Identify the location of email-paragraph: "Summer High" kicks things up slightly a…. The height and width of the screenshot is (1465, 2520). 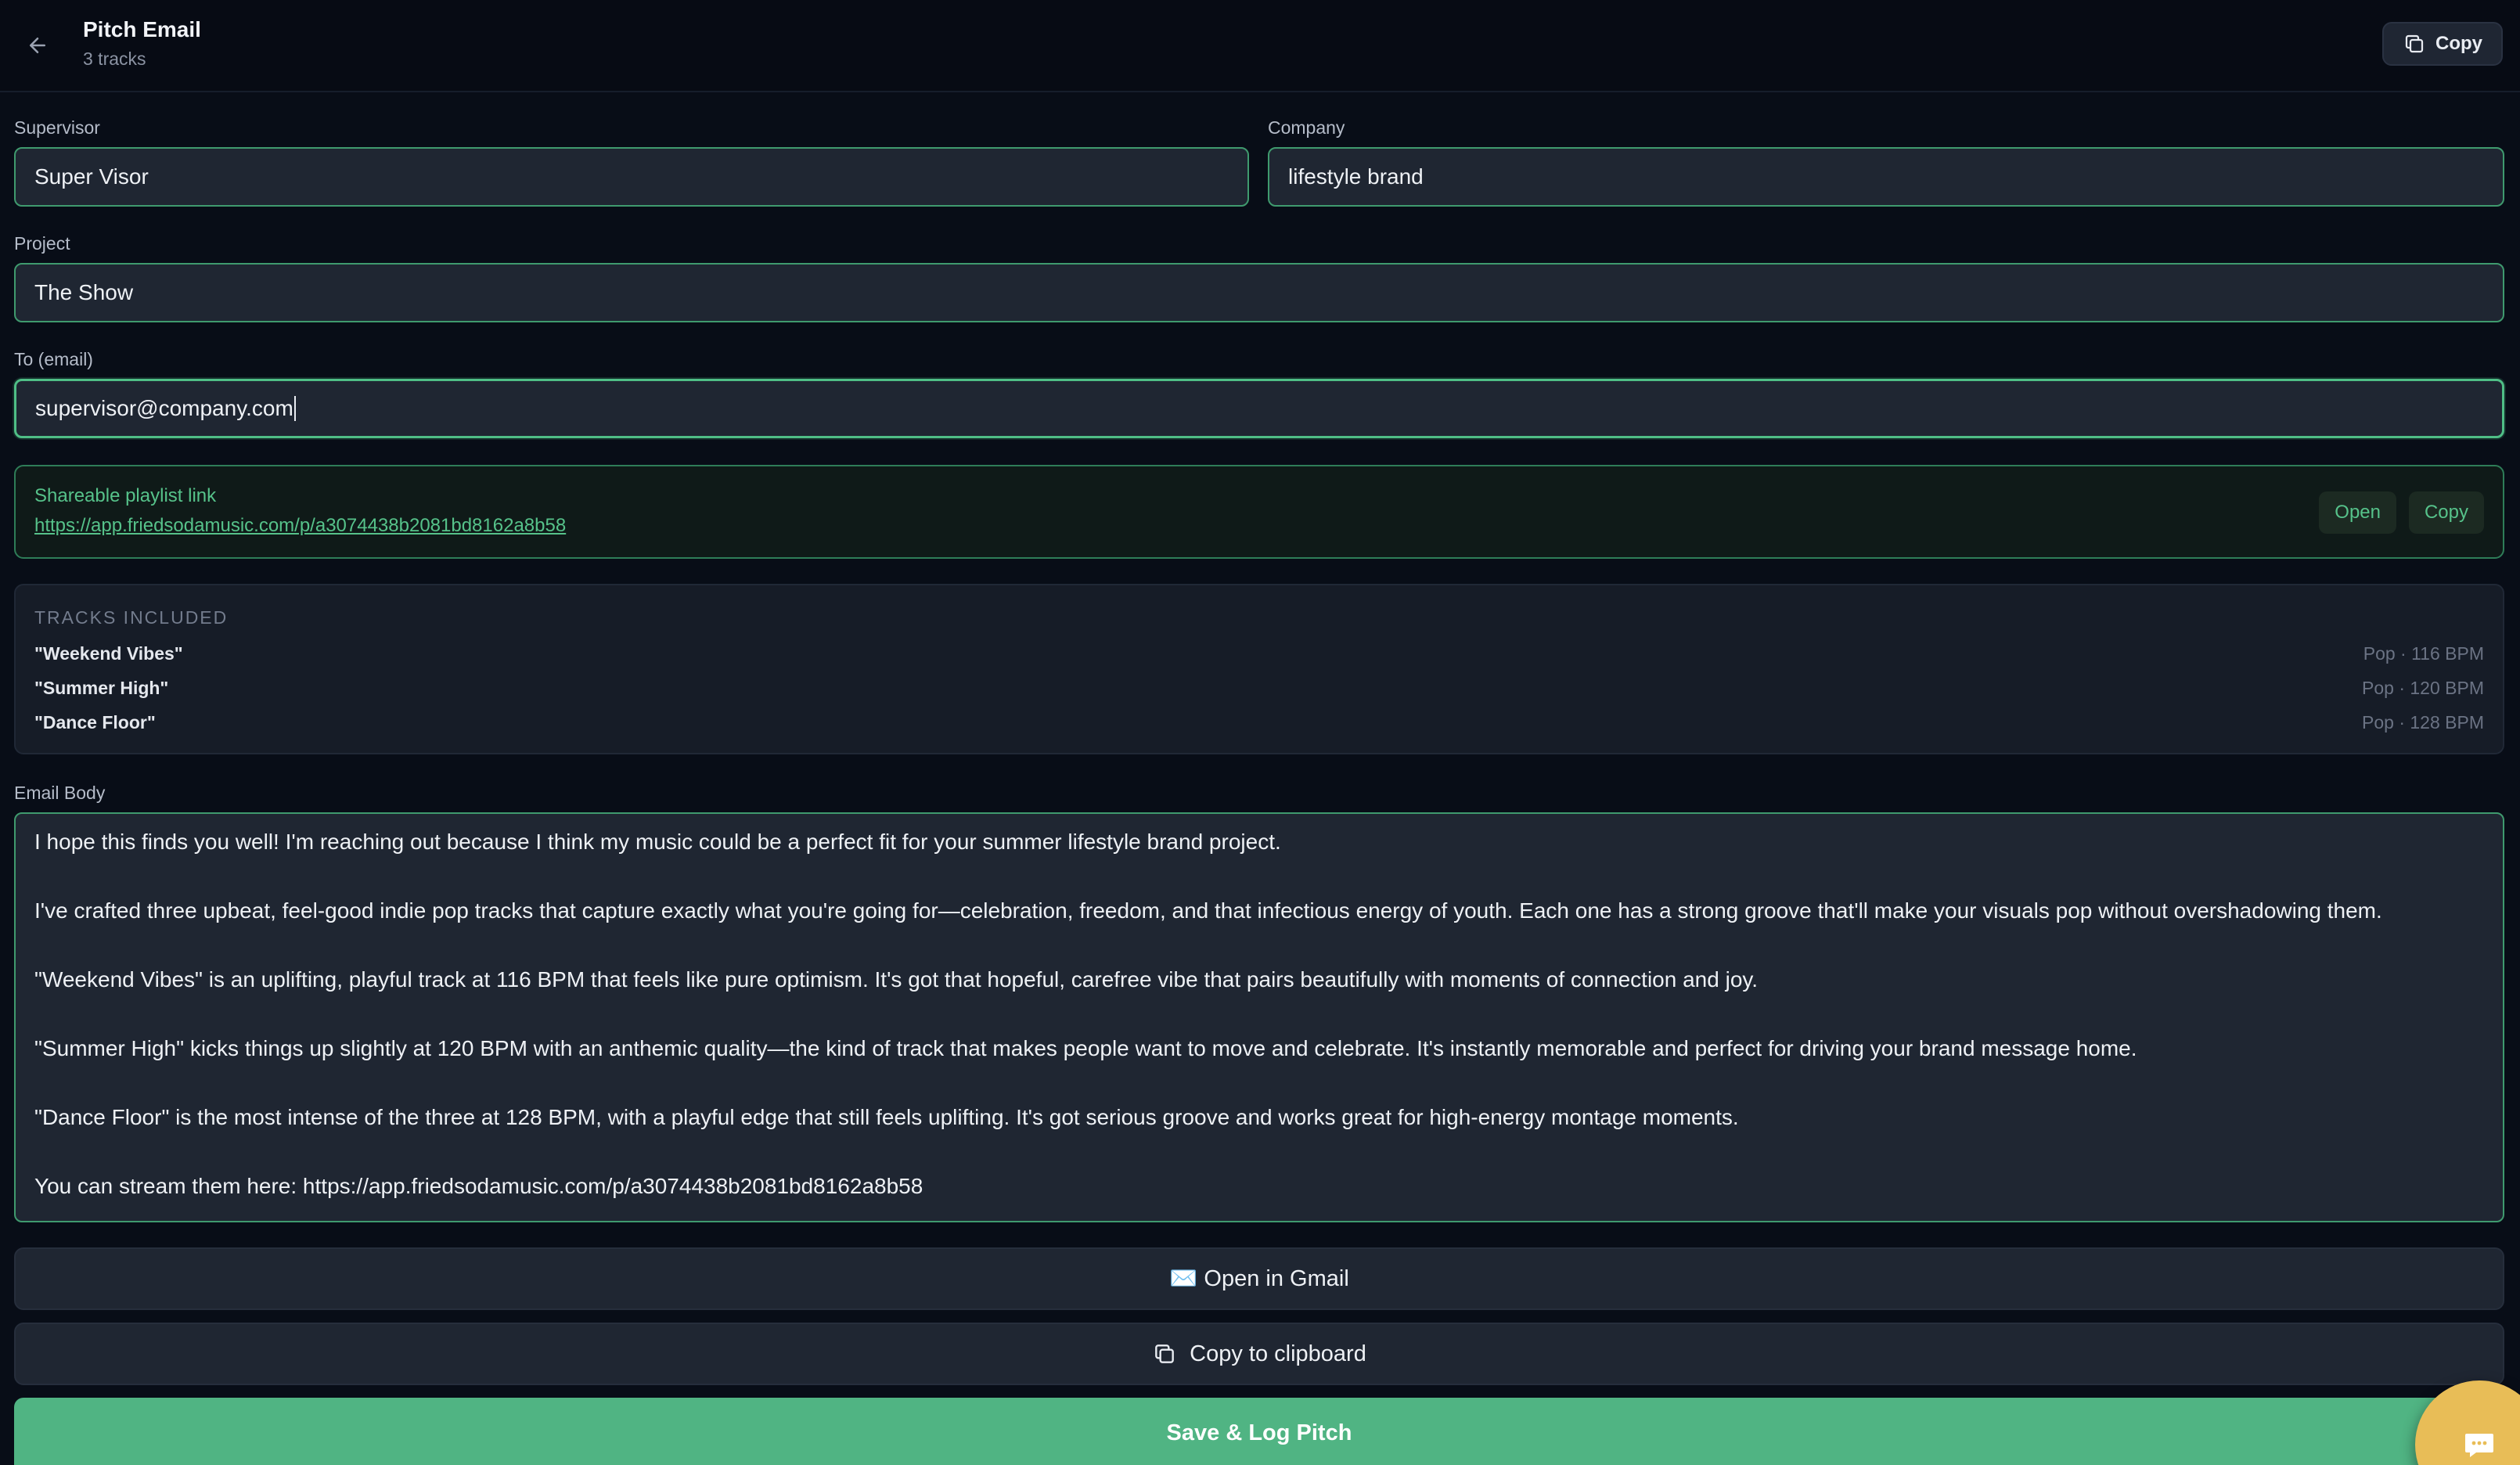
(1085, 1048).